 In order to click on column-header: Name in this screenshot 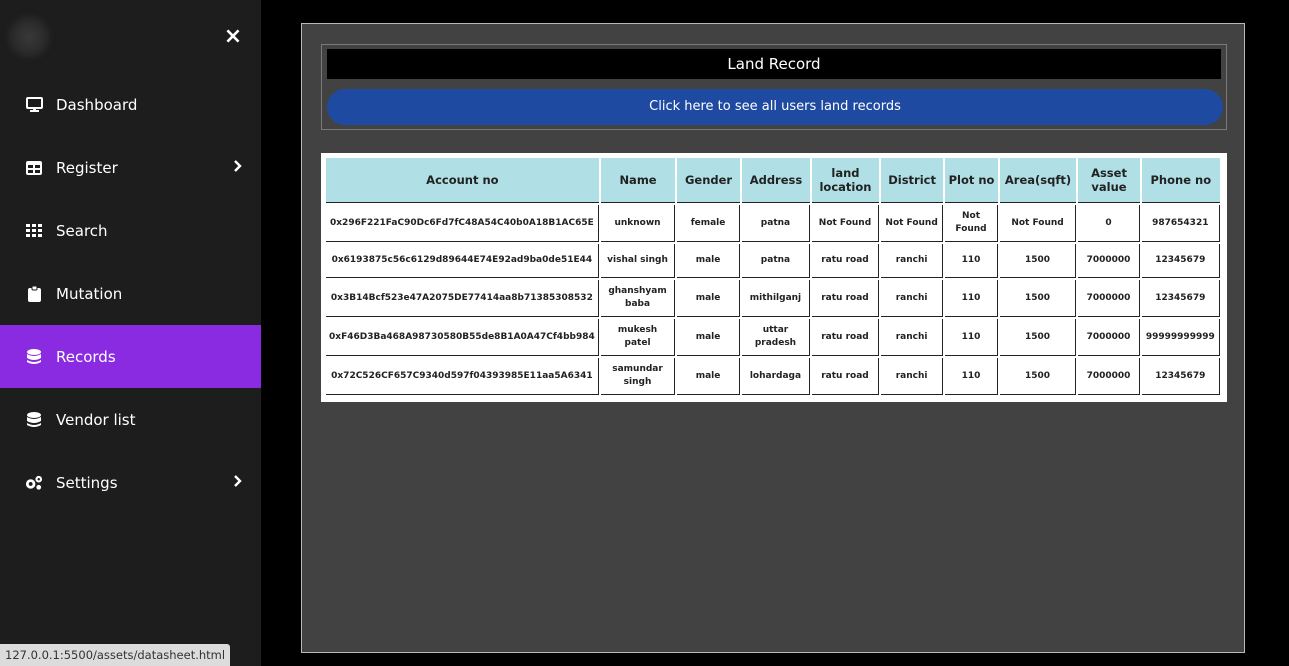, I will do `click(638, 180)`.